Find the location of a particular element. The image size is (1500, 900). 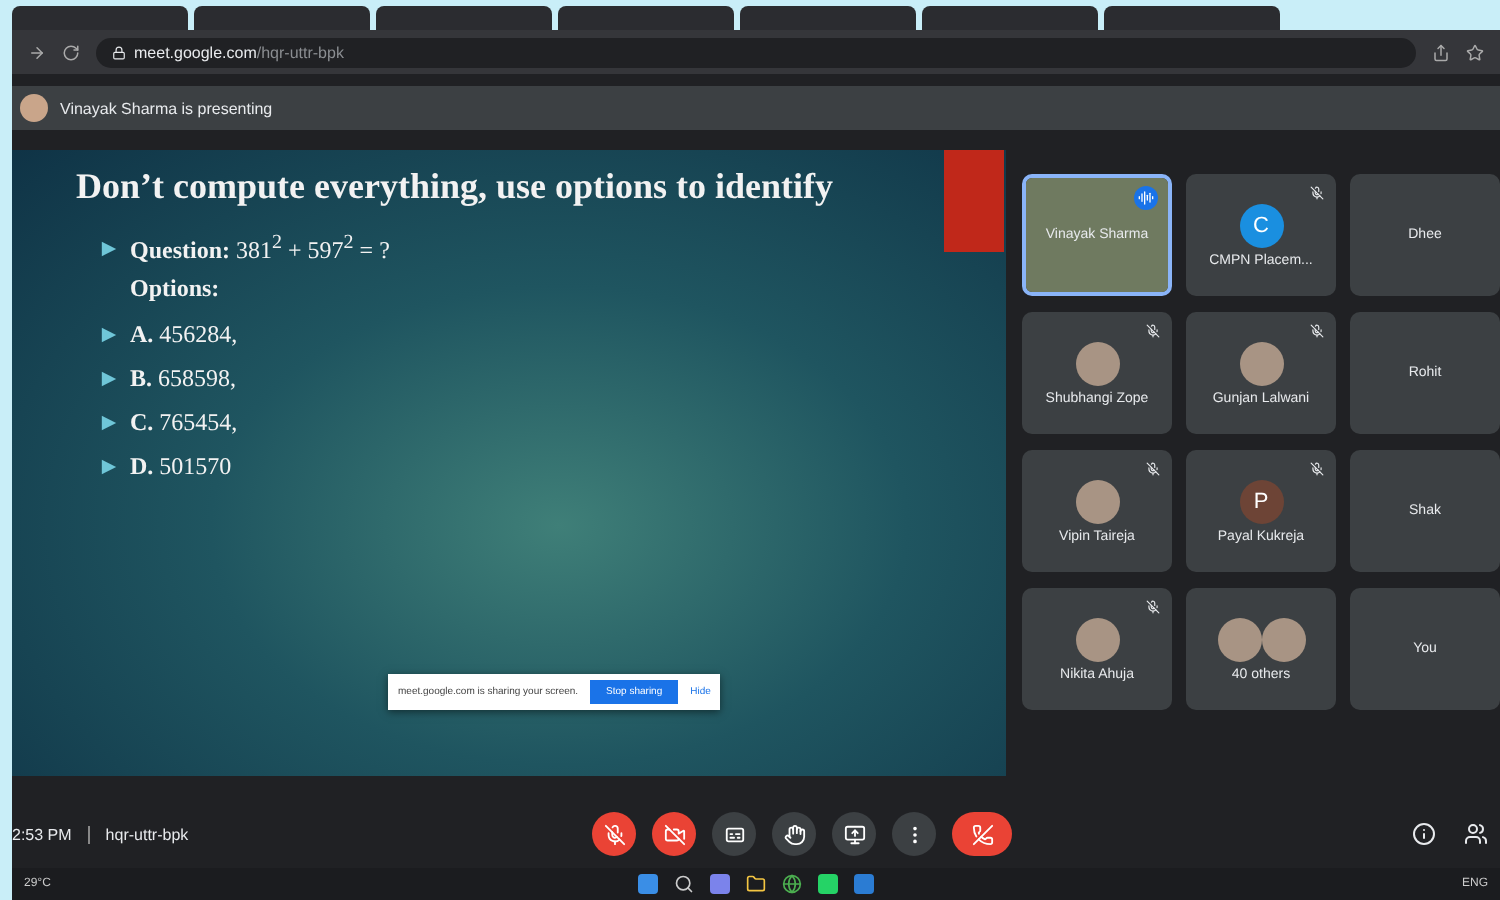

share-icon is located at coordinates (1441, 52).